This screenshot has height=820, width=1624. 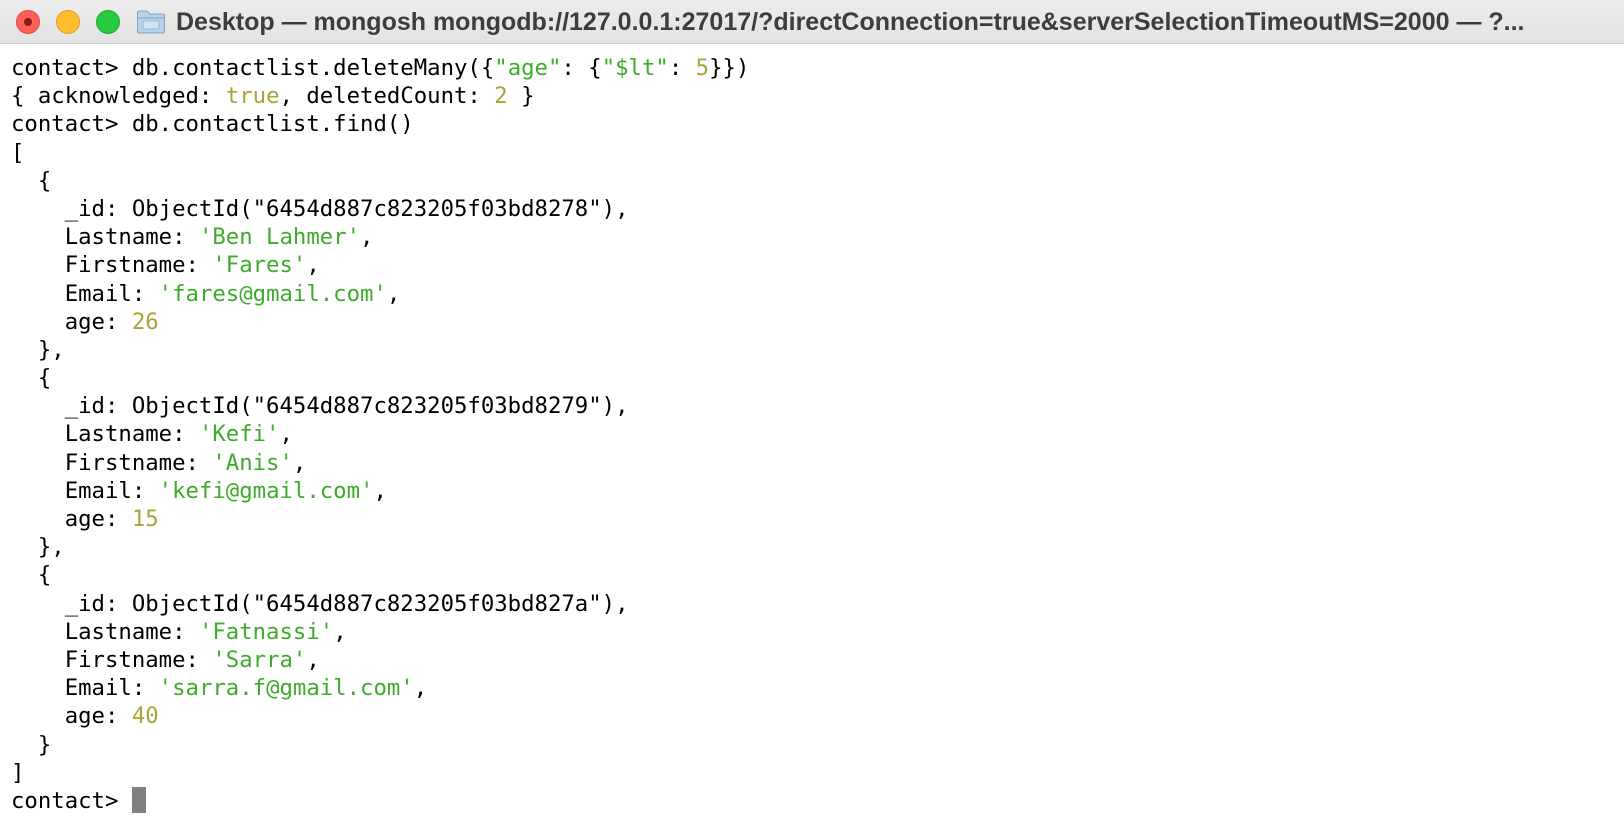 What do you see at coordinates (811, 660) in the screenshot?
I see `document-field: Firstname: 'Sarra',` at bounding box center [811, 660].